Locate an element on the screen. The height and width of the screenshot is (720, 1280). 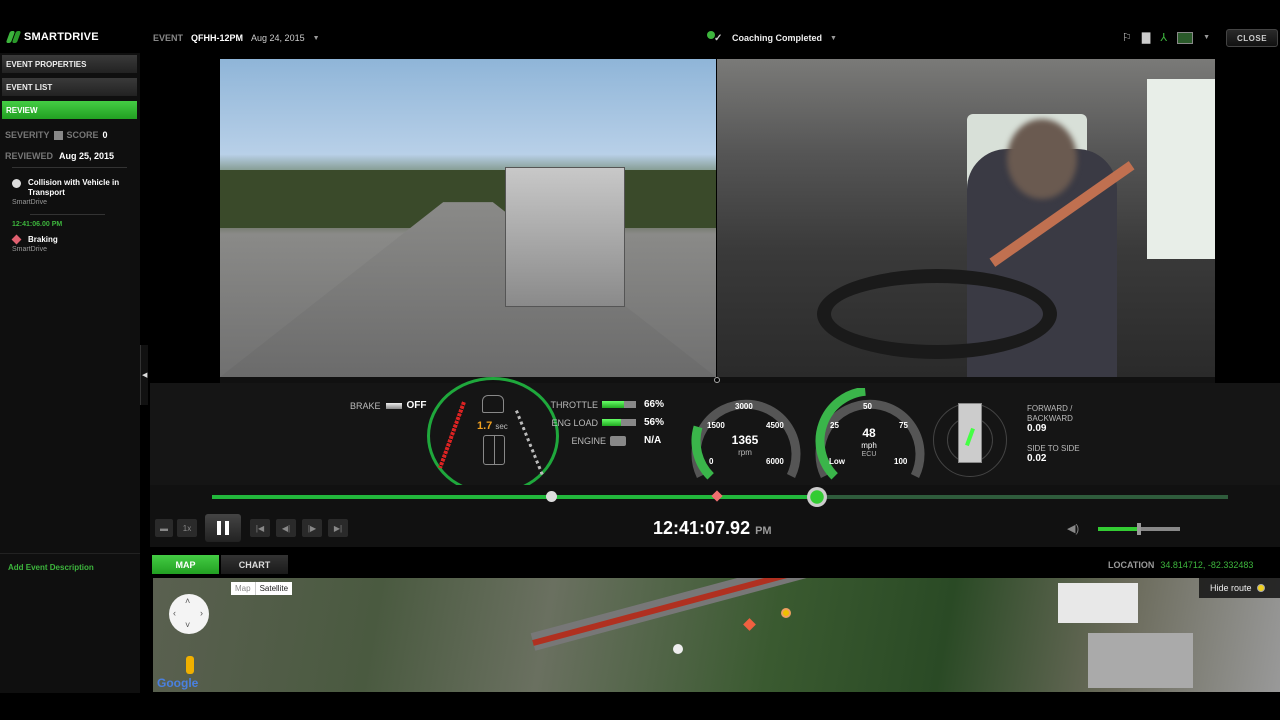
map-type-toggle: Map Satellite is located at coordinates (262, 588).